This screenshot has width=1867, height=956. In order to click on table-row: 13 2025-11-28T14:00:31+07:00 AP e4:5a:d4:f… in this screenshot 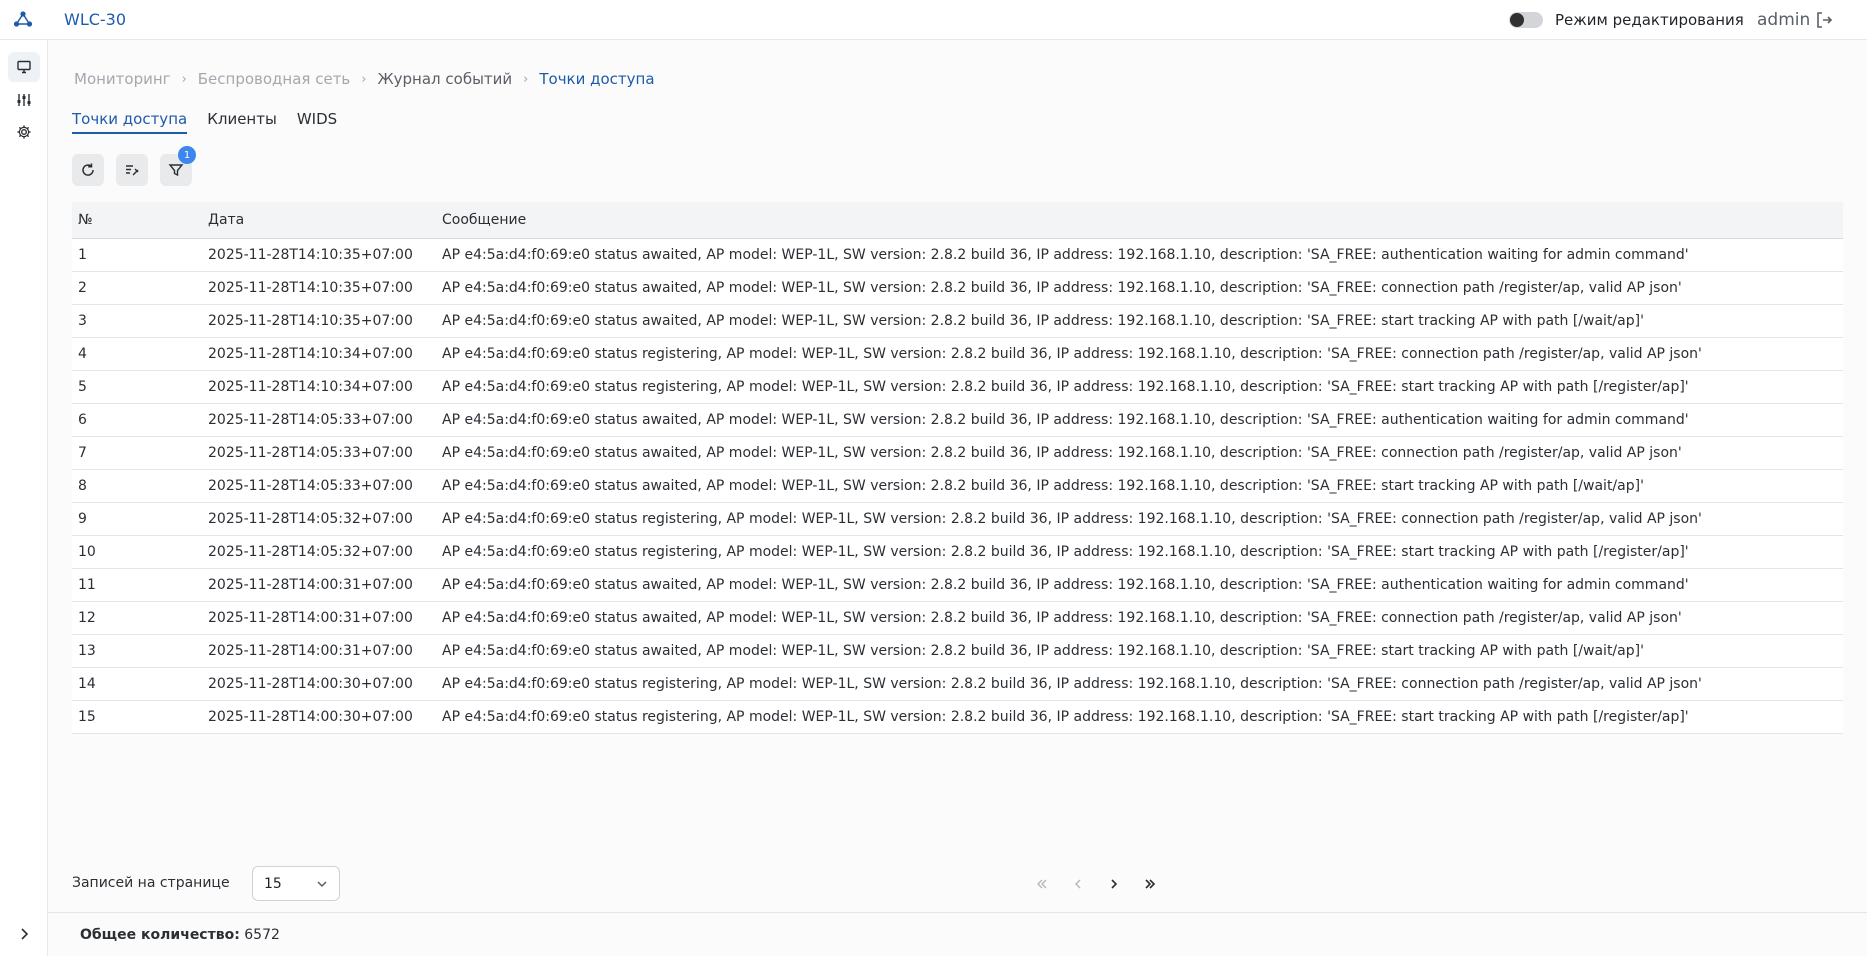, I will do `click(957, 650)`.